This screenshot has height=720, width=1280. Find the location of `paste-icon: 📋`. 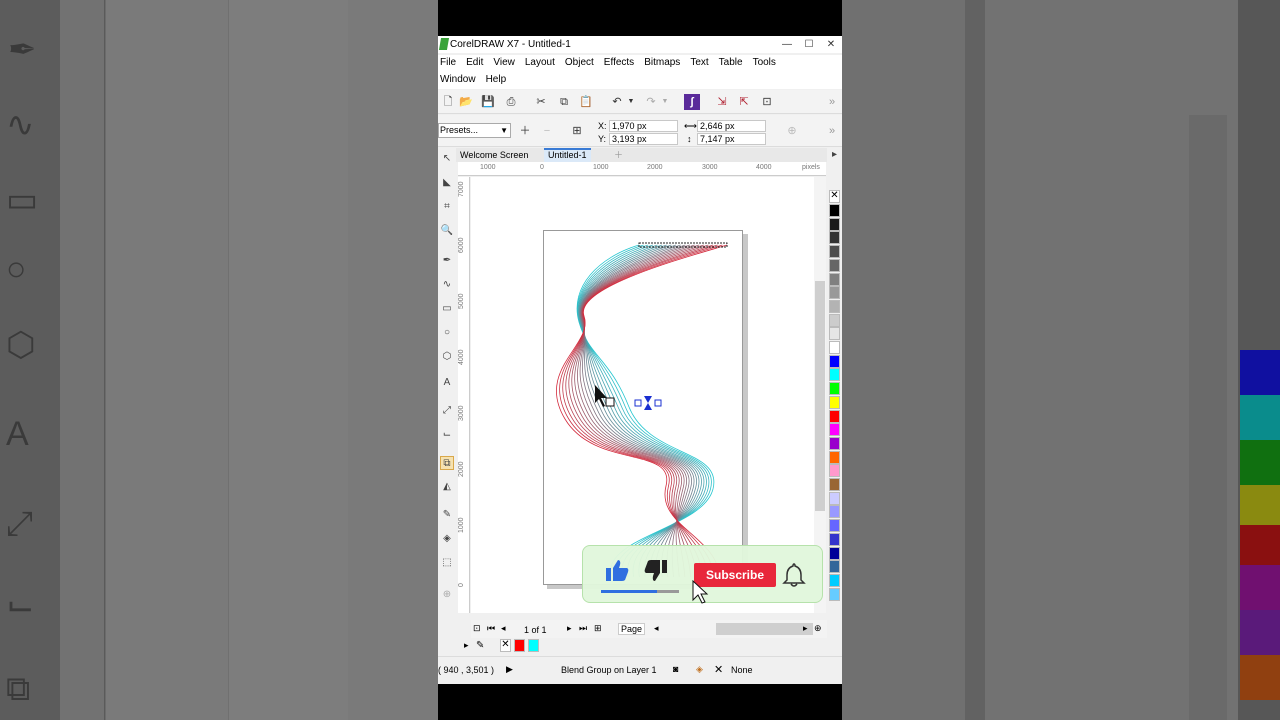

paste-icon: 📋 is located at coordinates (586, 102).